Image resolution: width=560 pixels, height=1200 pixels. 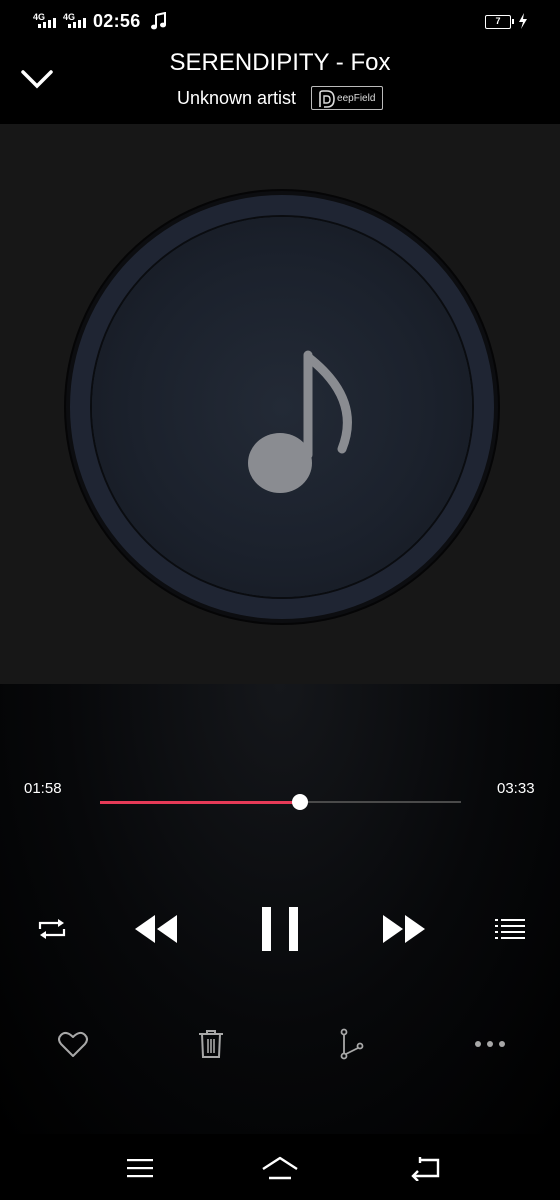 I want to click on more-button, so click(x=490, y=1044).